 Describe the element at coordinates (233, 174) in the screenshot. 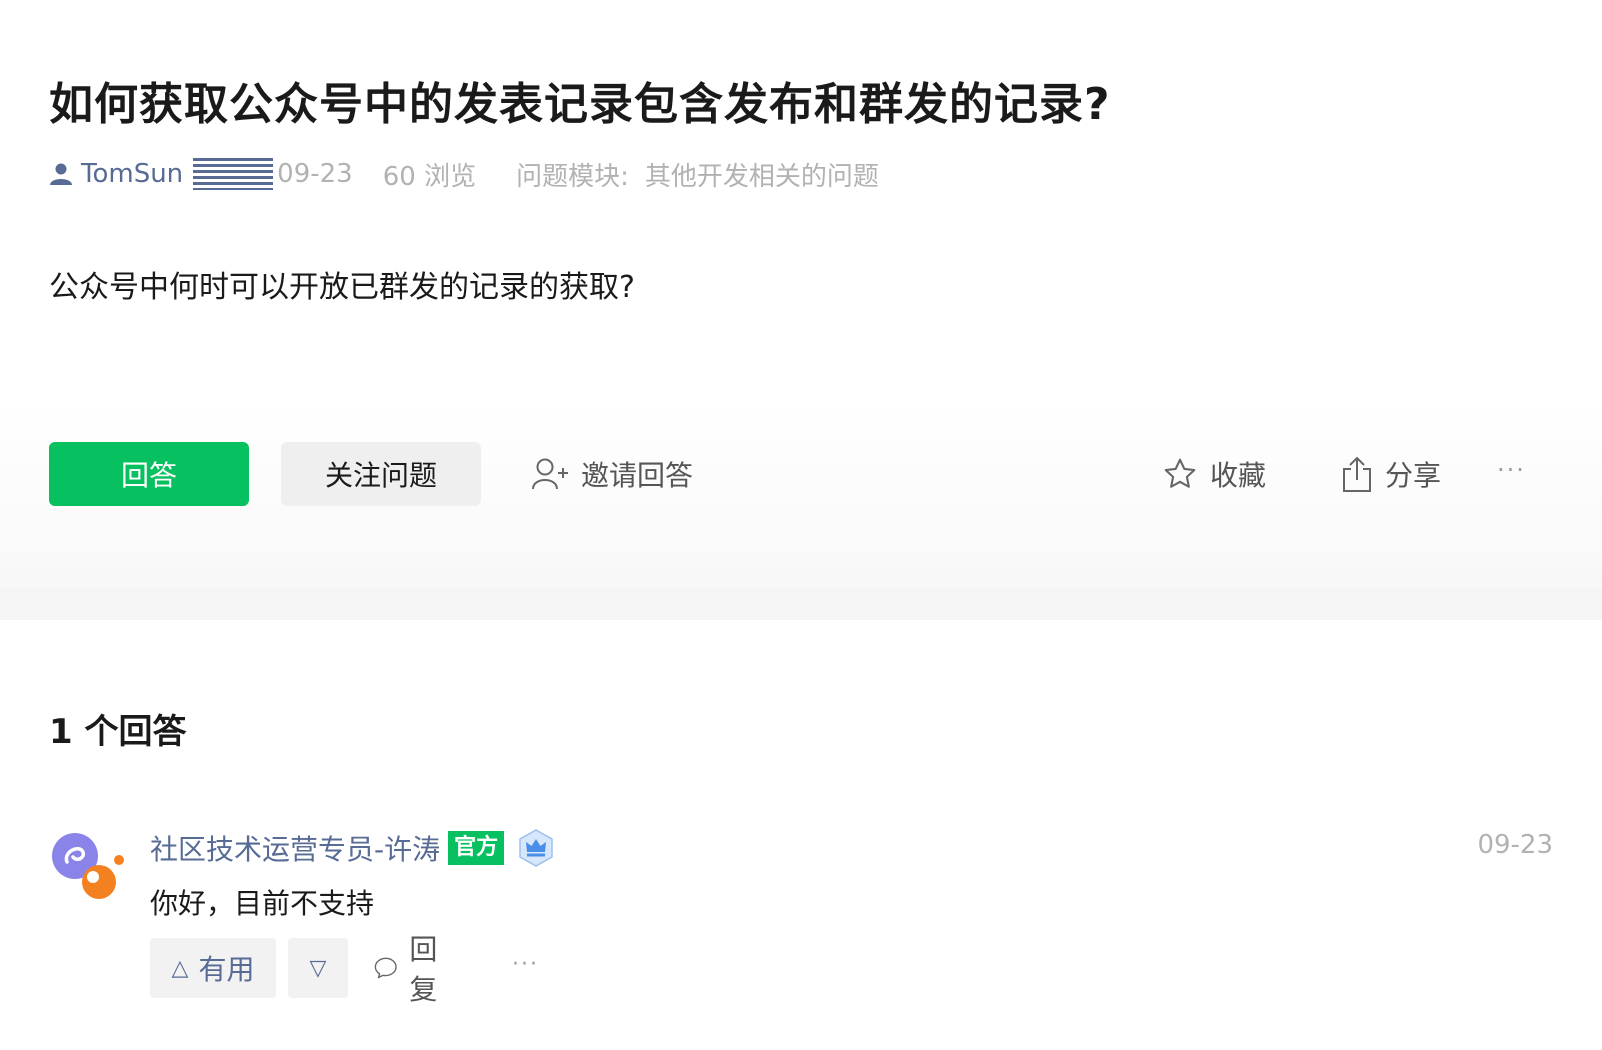

I see `level-badge` at that location.